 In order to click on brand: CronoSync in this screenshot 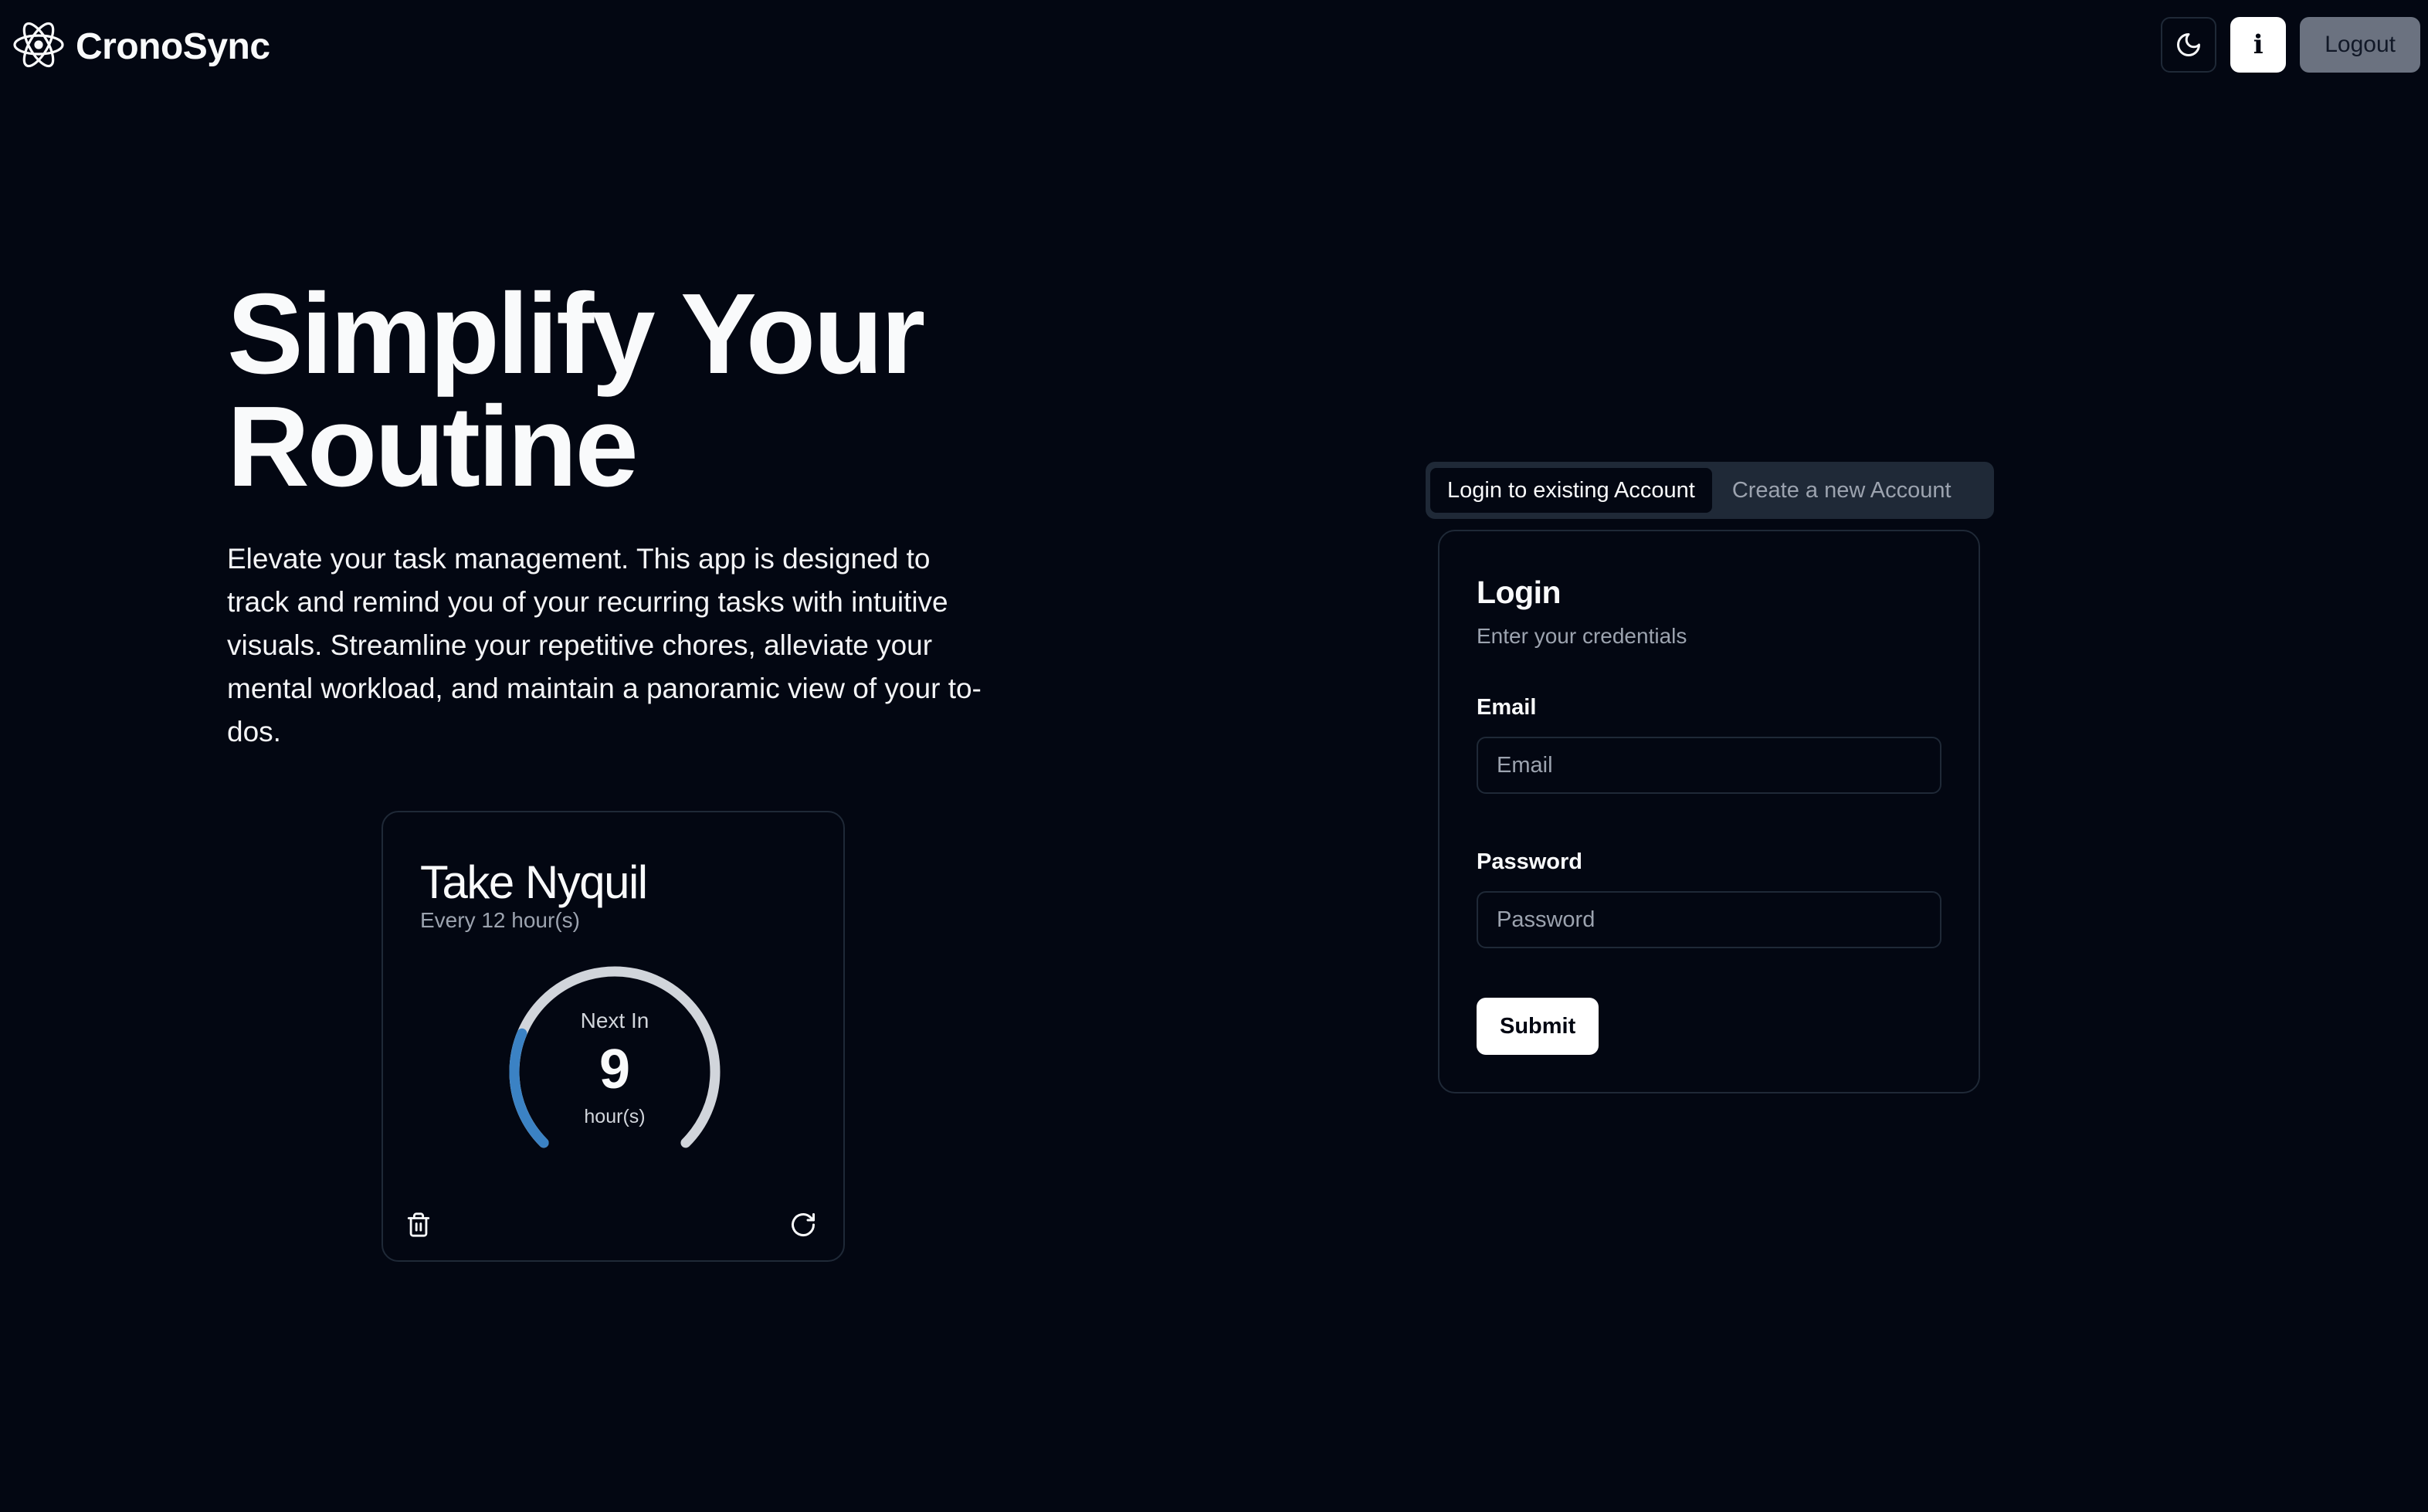, I will do `click(141, 46)`.